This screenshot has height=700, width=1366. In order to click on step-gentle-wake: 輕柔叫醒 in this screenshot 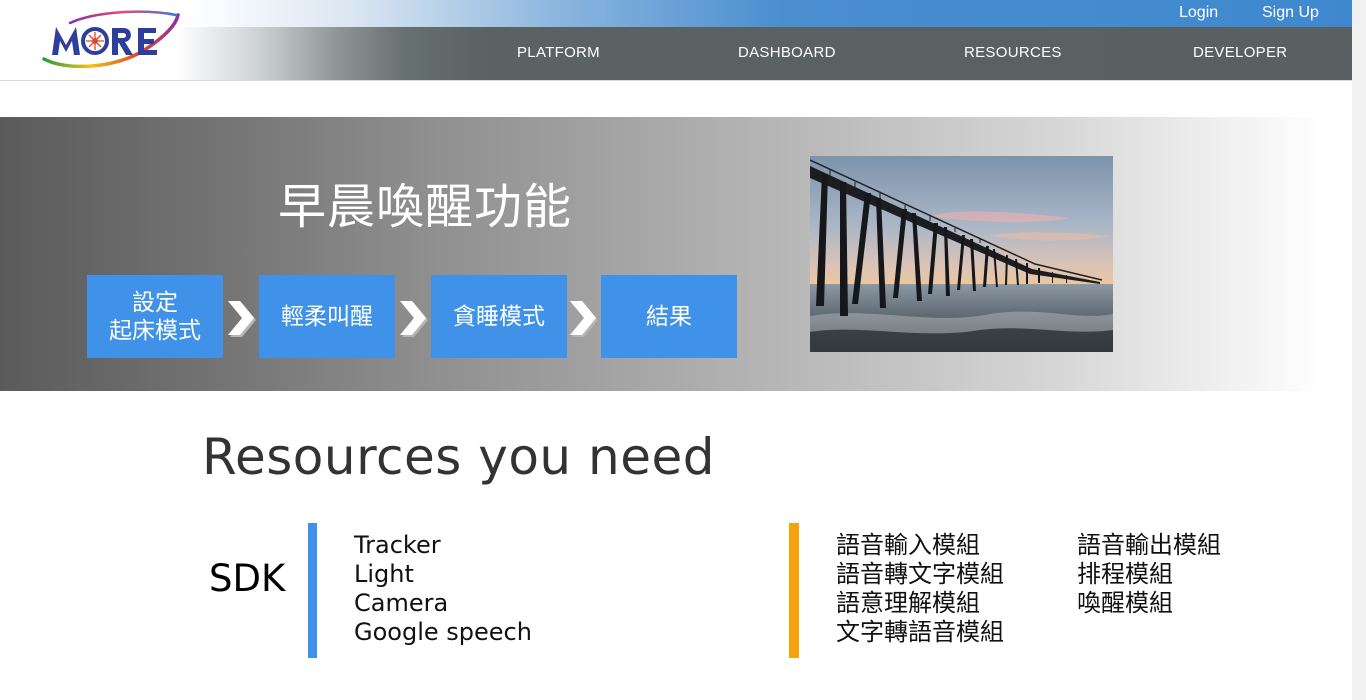, I will do `click(327, 316)`.